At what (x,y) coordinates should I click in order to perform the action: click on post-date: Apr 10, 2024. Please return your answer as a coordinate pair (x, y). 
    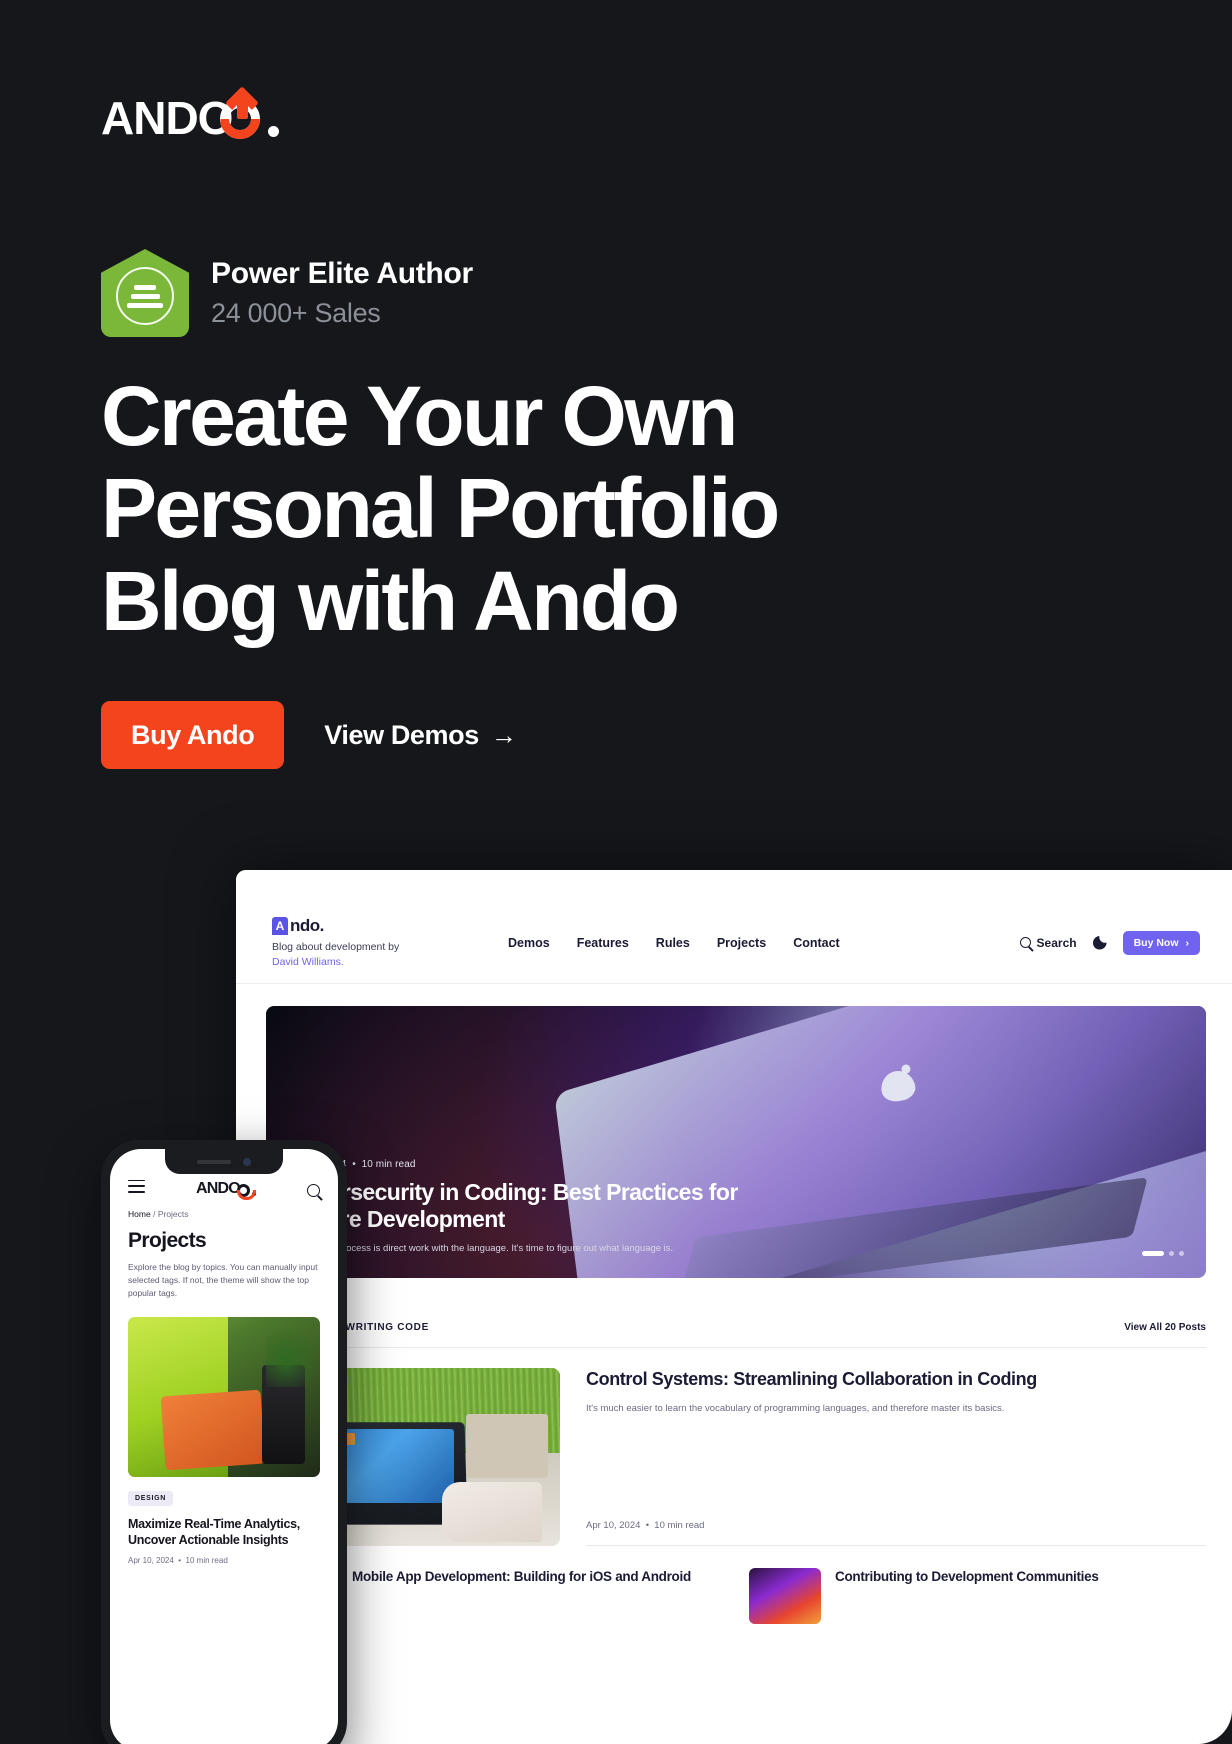
    Looking at the image, I should click on (613, 1525).